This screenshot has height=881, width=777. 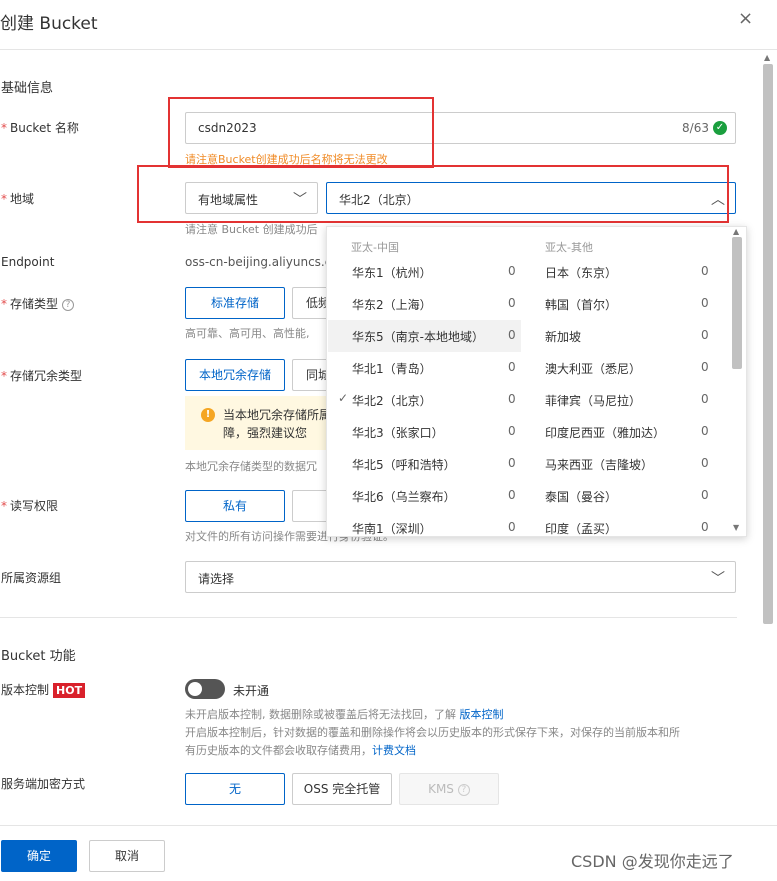 What do you see at coordinates (388, 853) in the screenshot?
I see `dialog-footer: 确定 取消 CSDN @发现你走远了` at bounding box center [388, 853].